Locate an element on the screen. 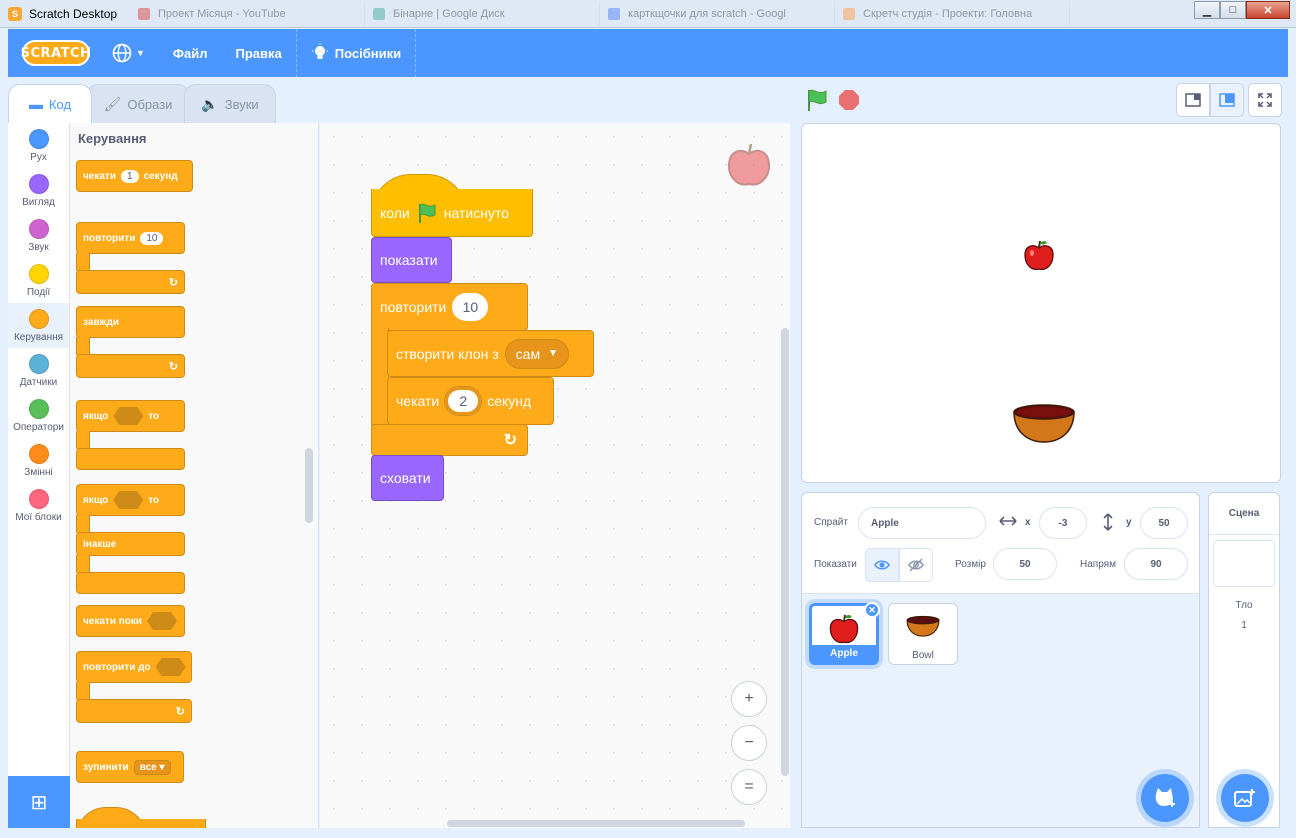 Image resolution: width=1296 pixels, height=838 pixels. wait-block: чекати 2 секунд is located at coordinates (470, 401).